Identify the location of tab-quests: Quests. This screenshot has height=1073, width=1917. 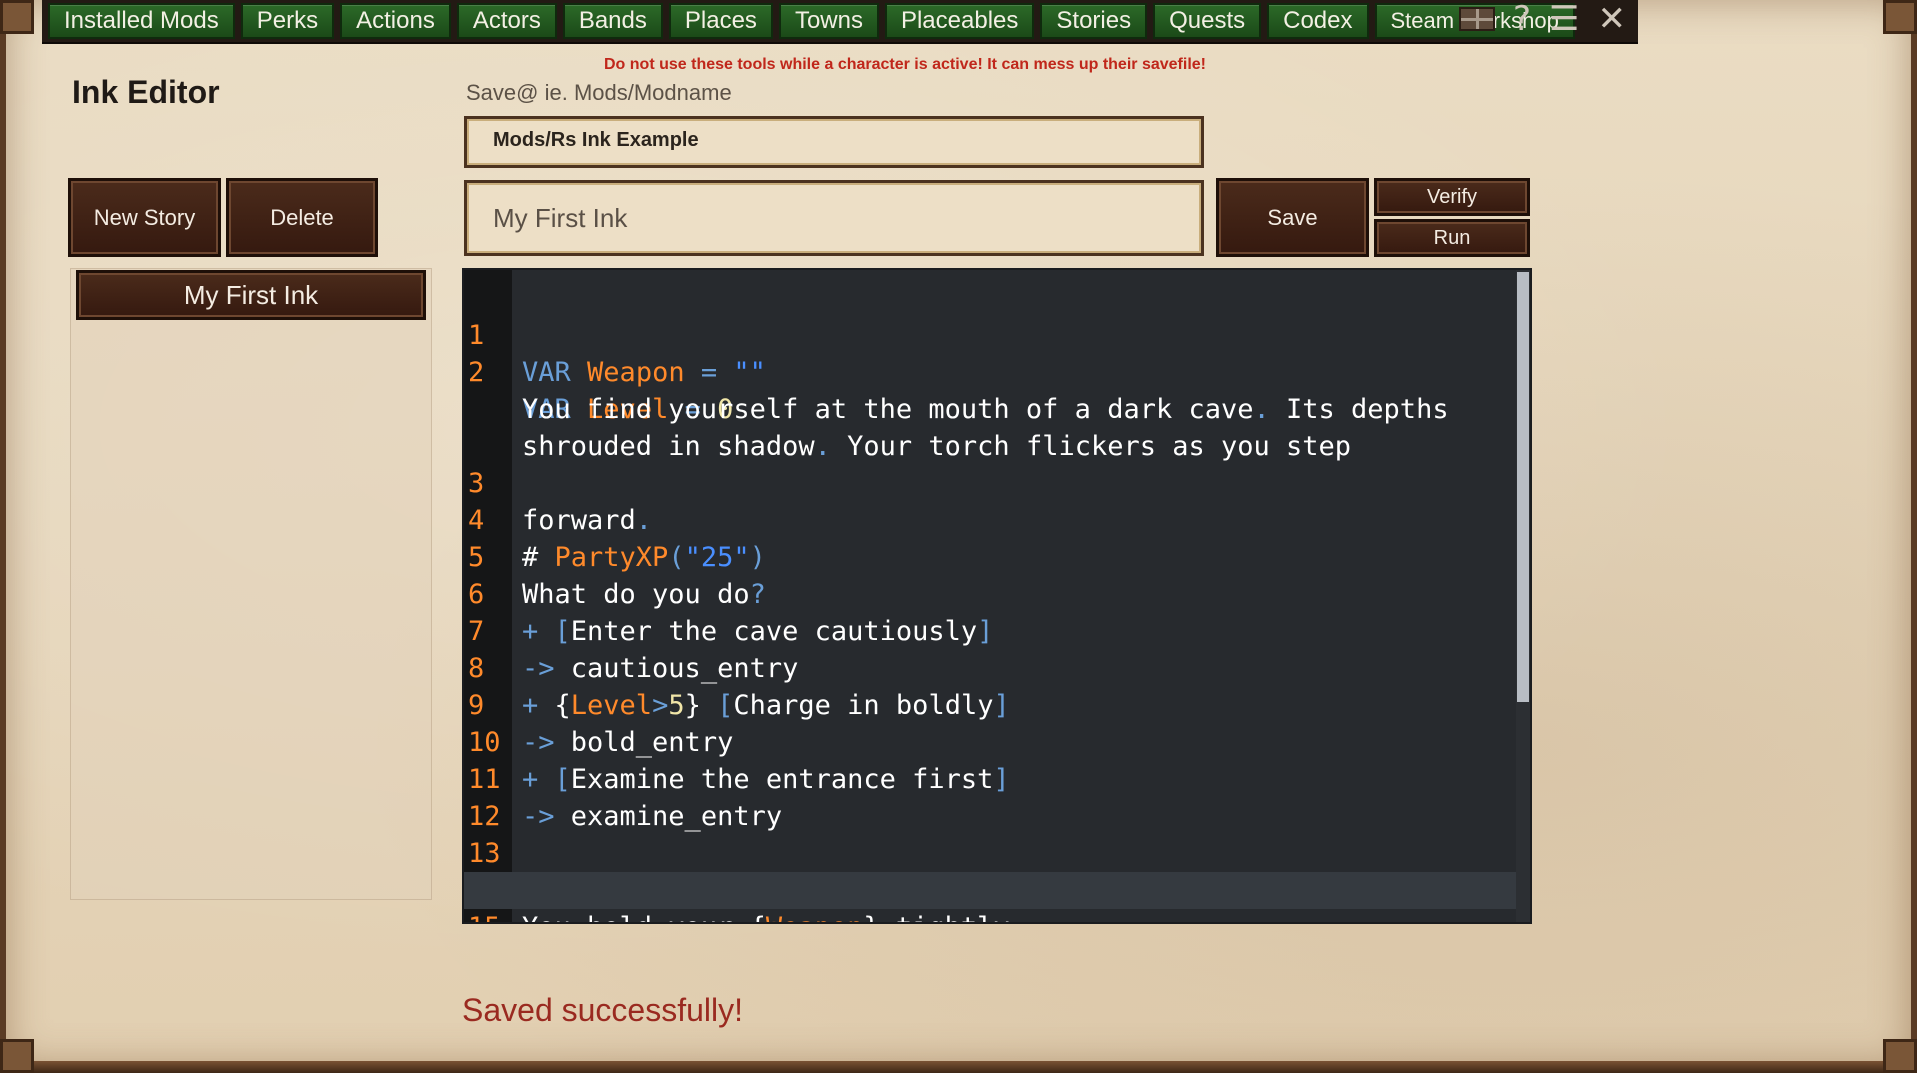
(1207, 21).